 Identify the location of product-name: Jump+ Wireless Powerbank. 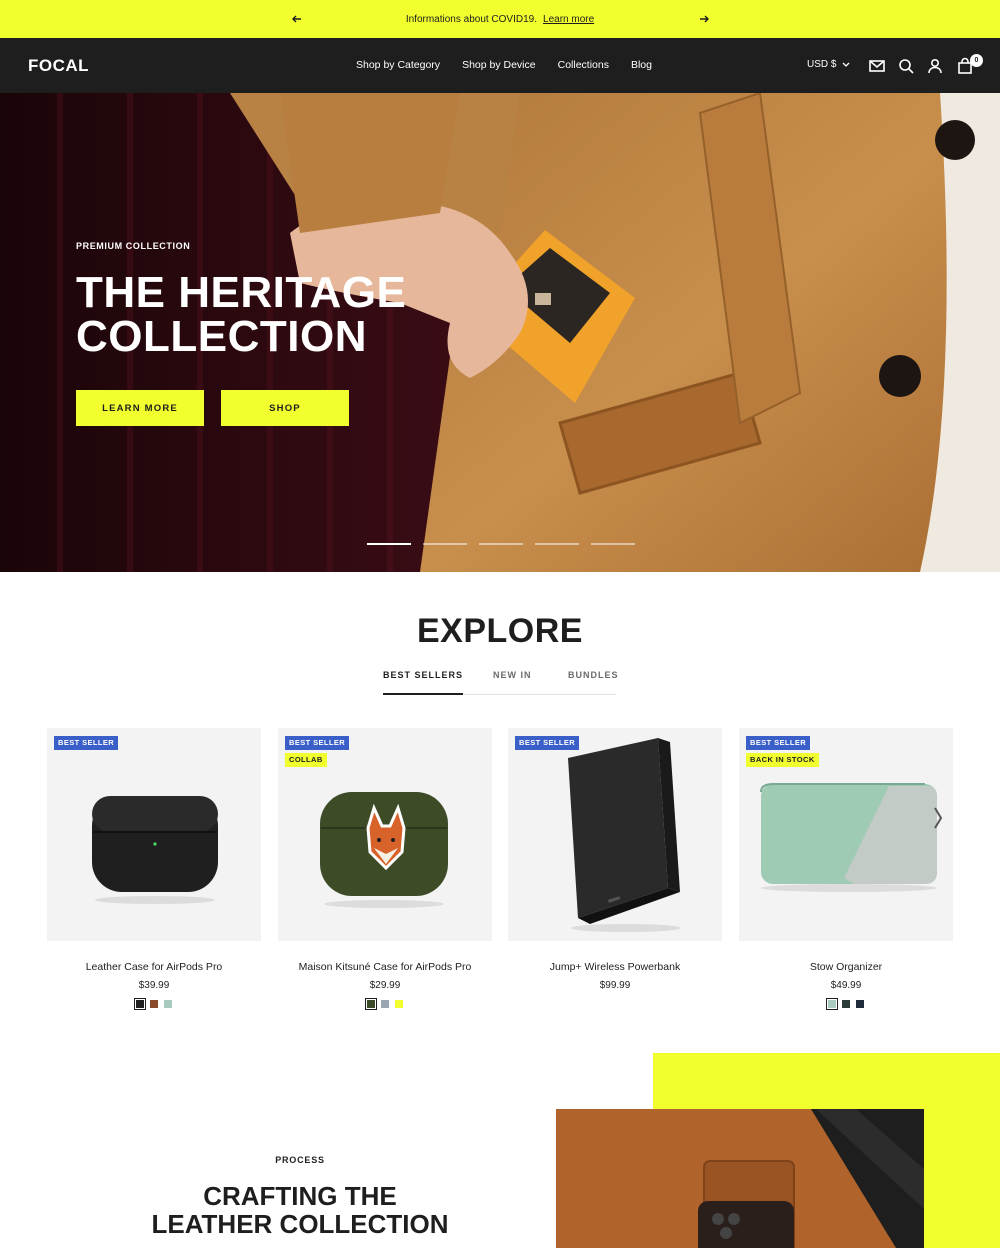
(615, 967).